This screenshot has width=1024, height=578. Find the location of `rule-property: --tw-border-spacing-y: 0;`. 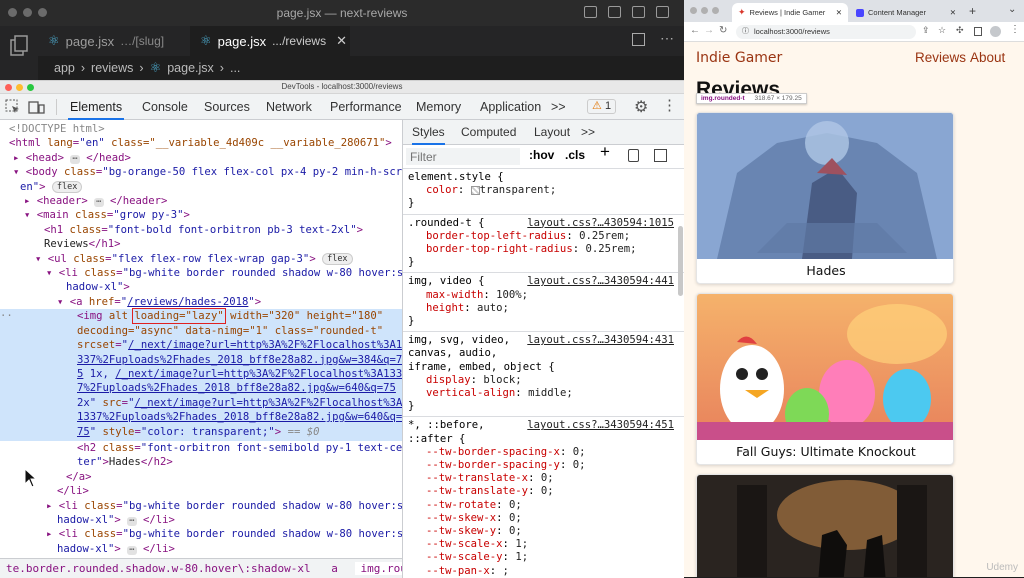

rule-property: --tw-border-spacing-y: 0; is located at coordinates (543, 465).